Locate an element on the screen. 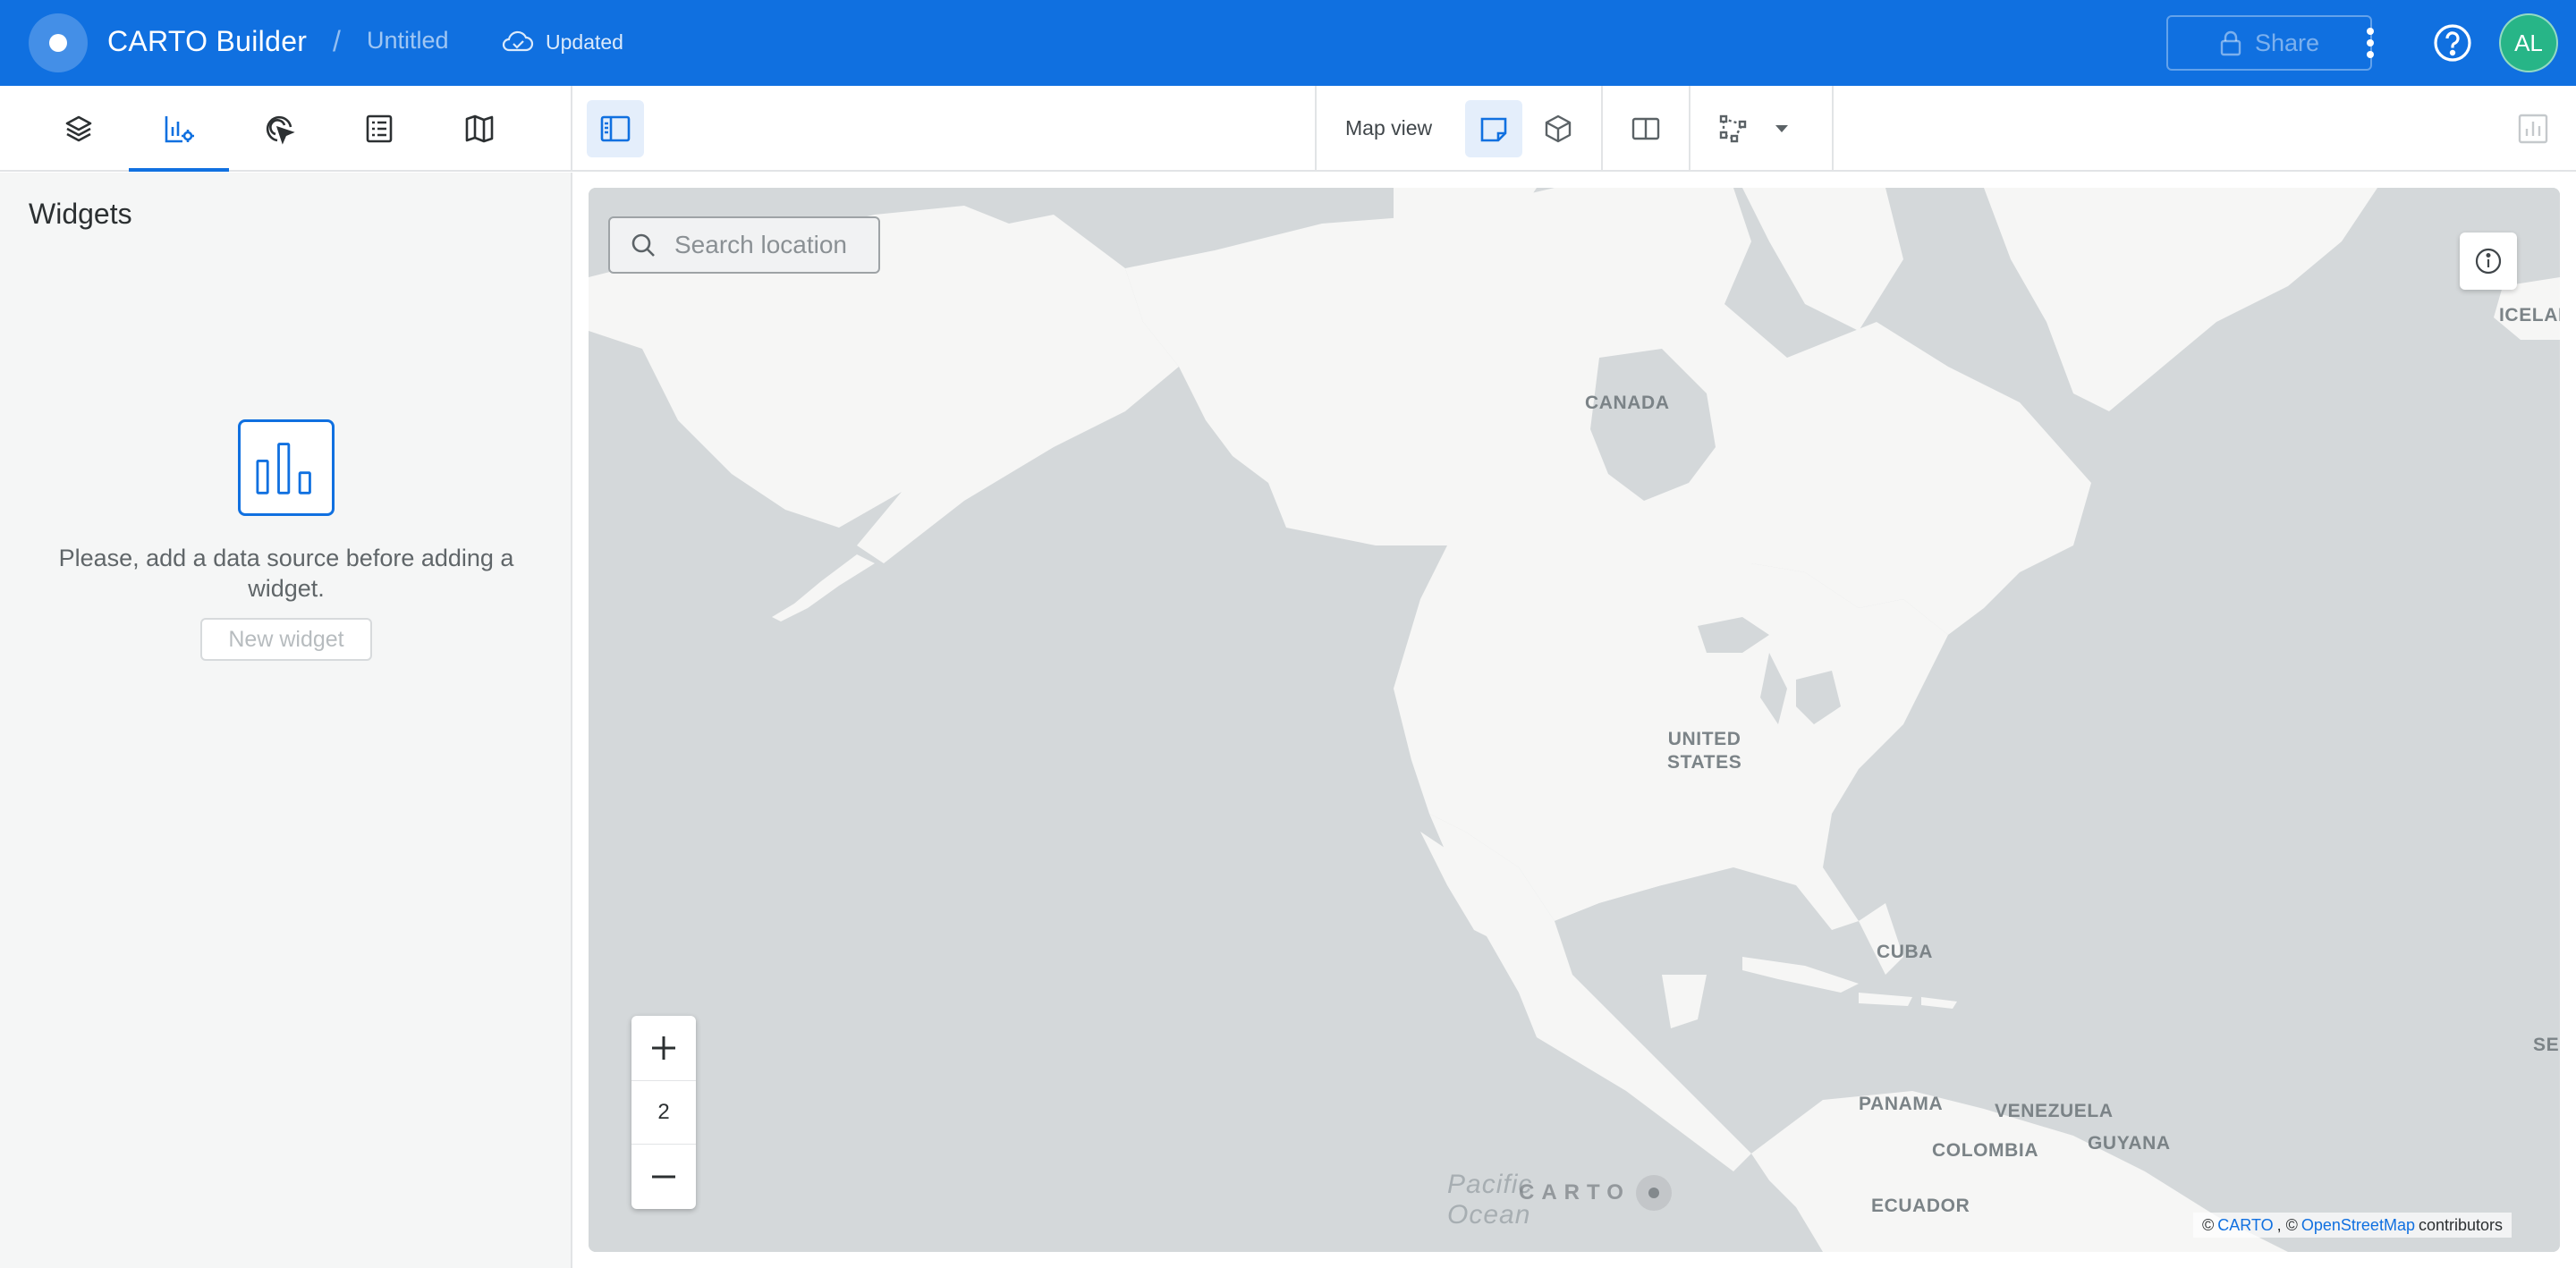  split-view-button is located at coordinates (1645, 128).